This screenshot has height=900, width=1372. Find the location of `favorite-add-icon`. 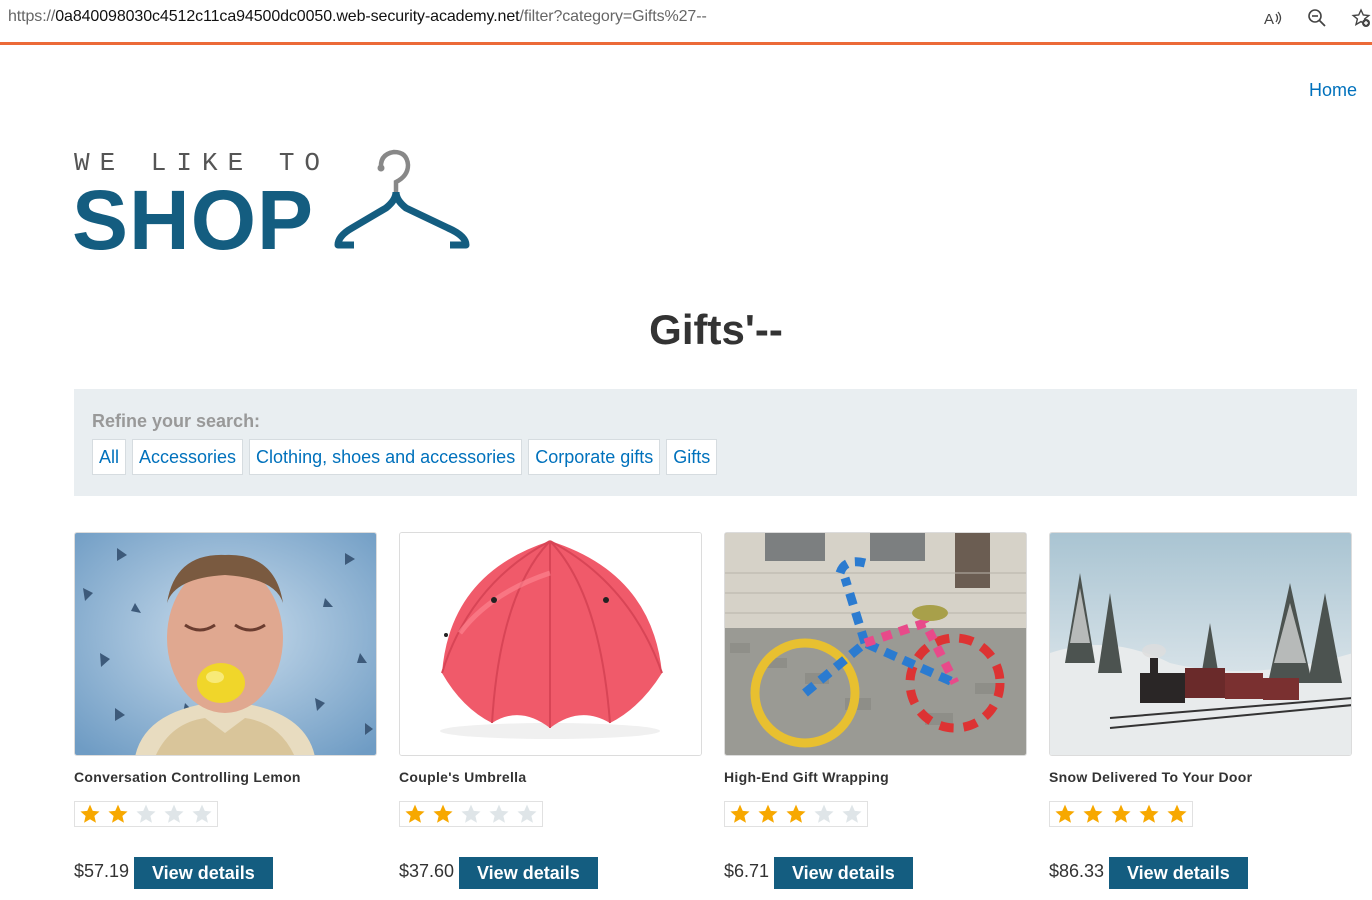

favorite-add-icon is located at coordinates (1360, 18).